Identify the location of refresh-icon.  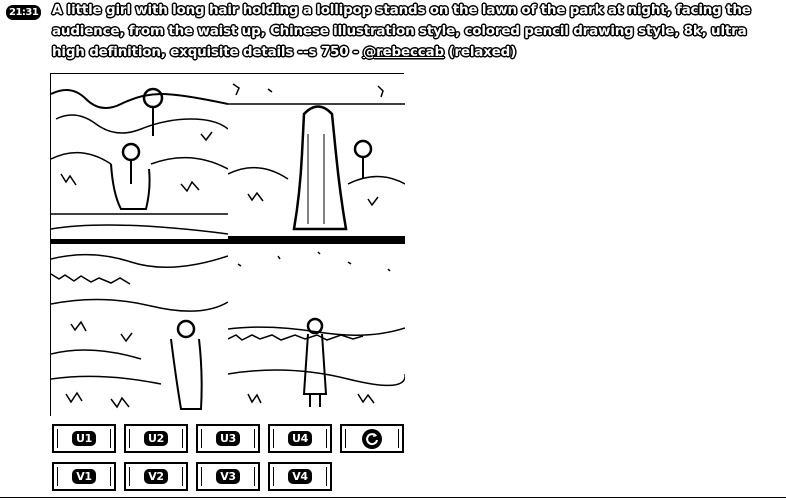
(372, 438).